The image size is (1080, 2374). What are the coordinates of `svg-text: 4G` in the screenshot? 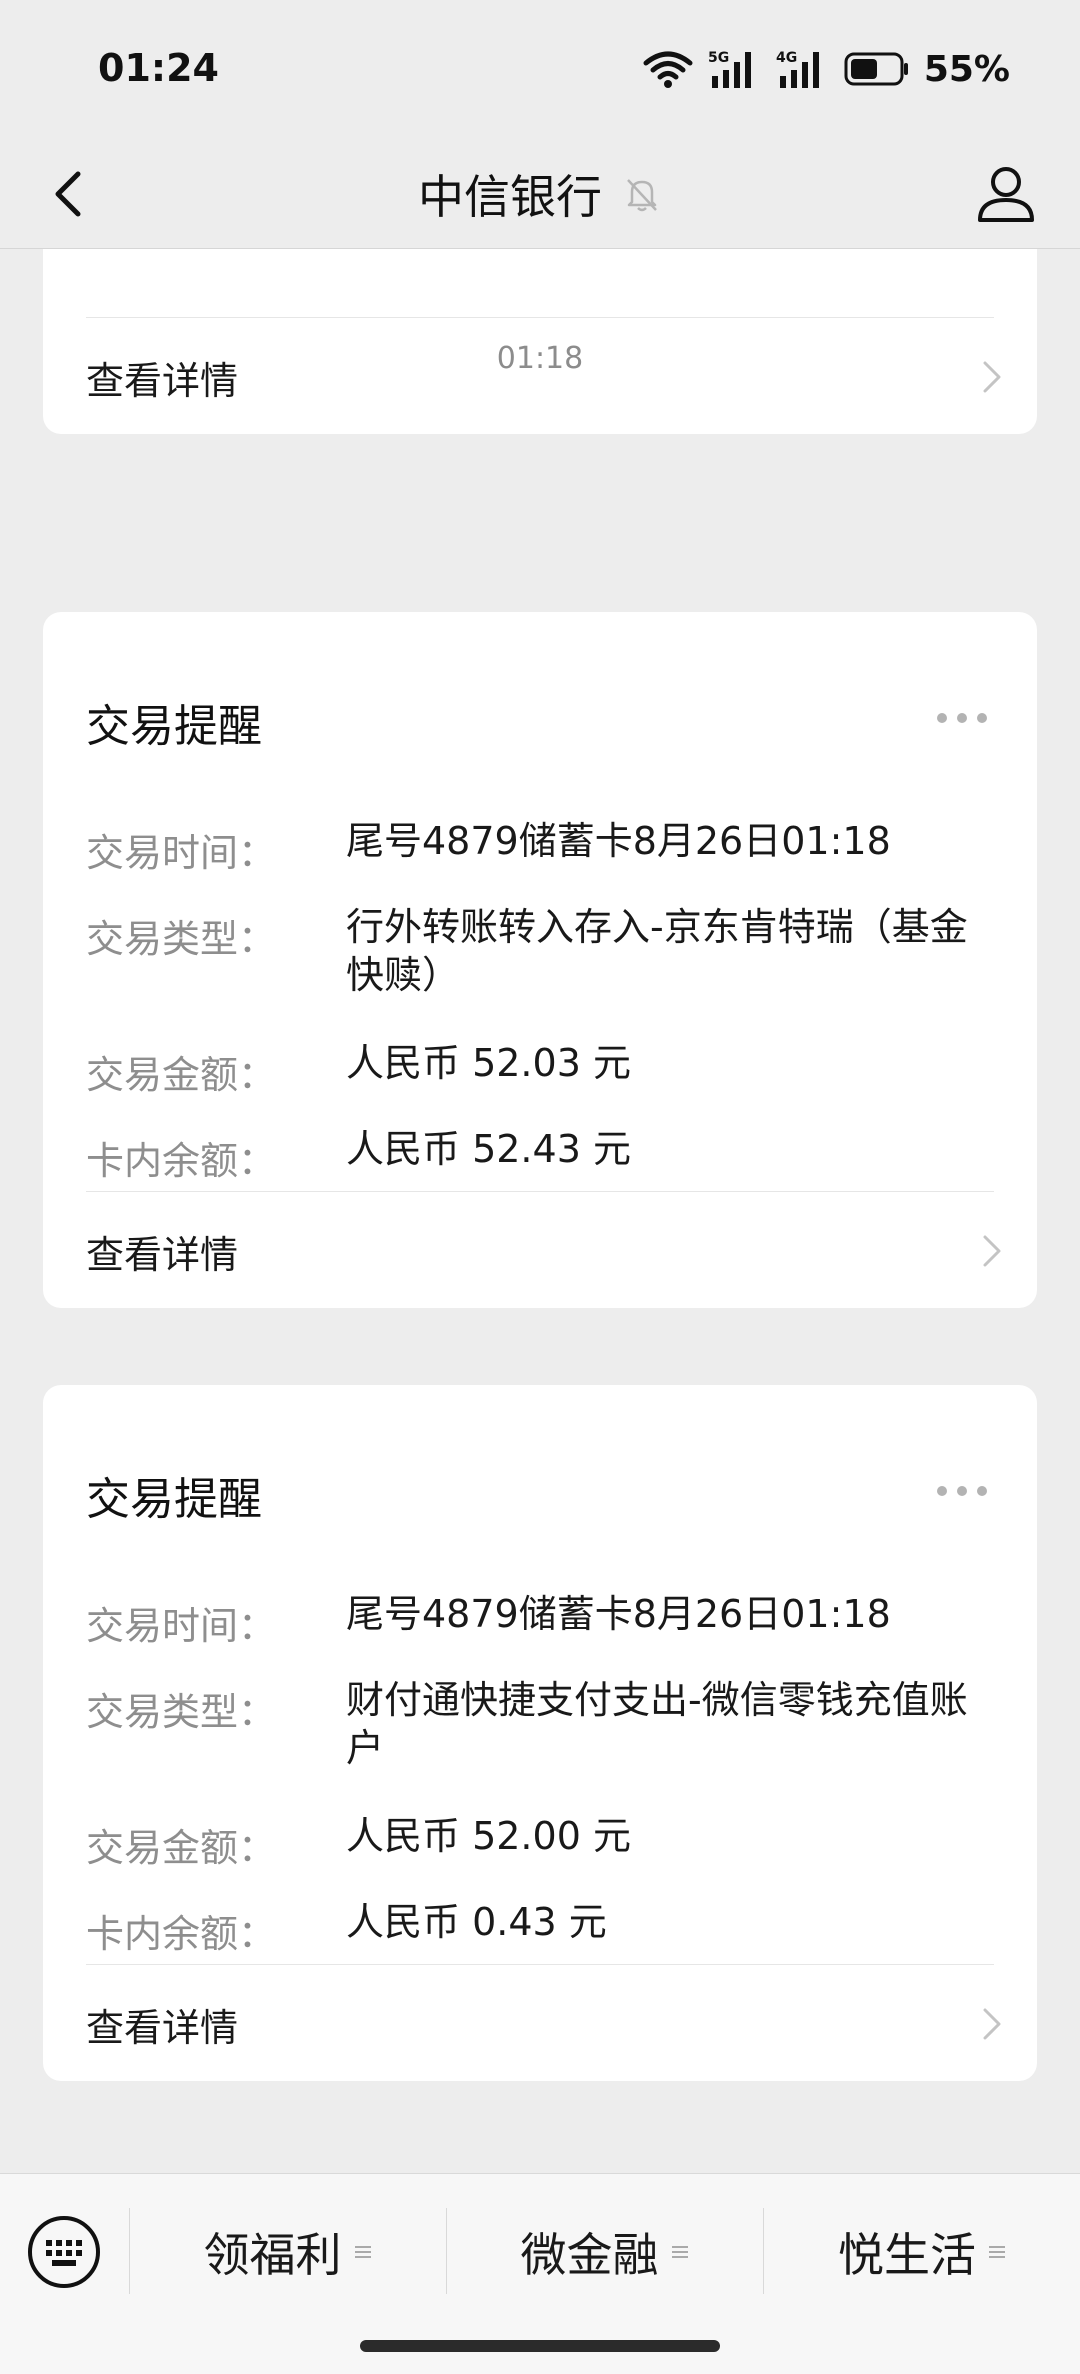 It's located at (786, 58).